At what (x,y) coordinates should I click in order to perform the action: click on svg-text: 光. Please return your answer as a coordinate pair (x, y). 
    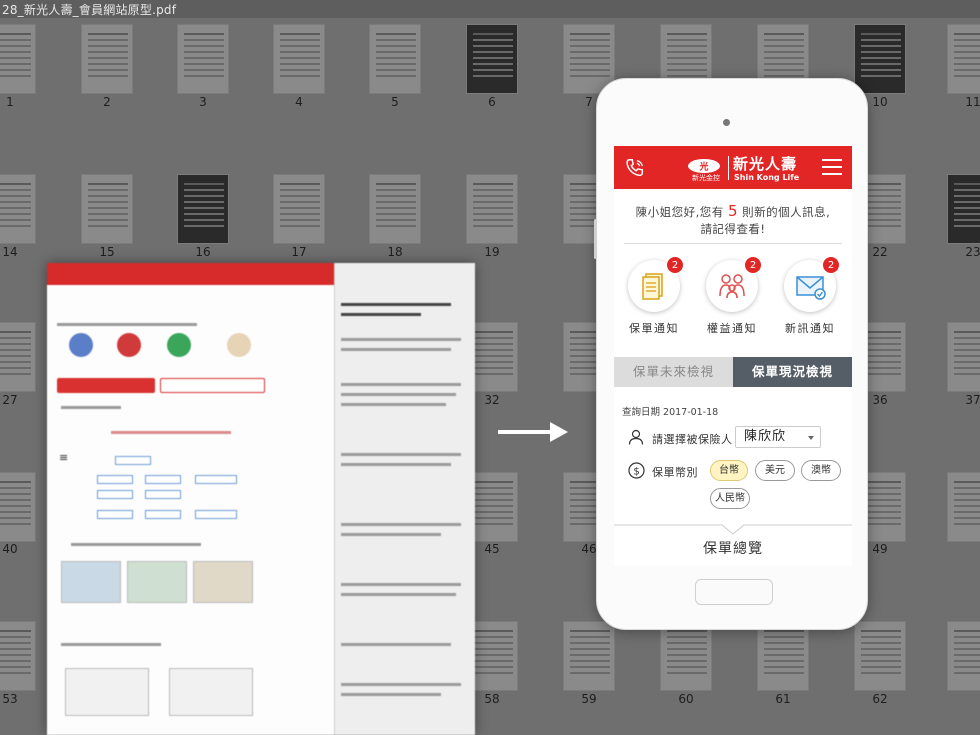
    Looking at the image, I should click on (703, 167).